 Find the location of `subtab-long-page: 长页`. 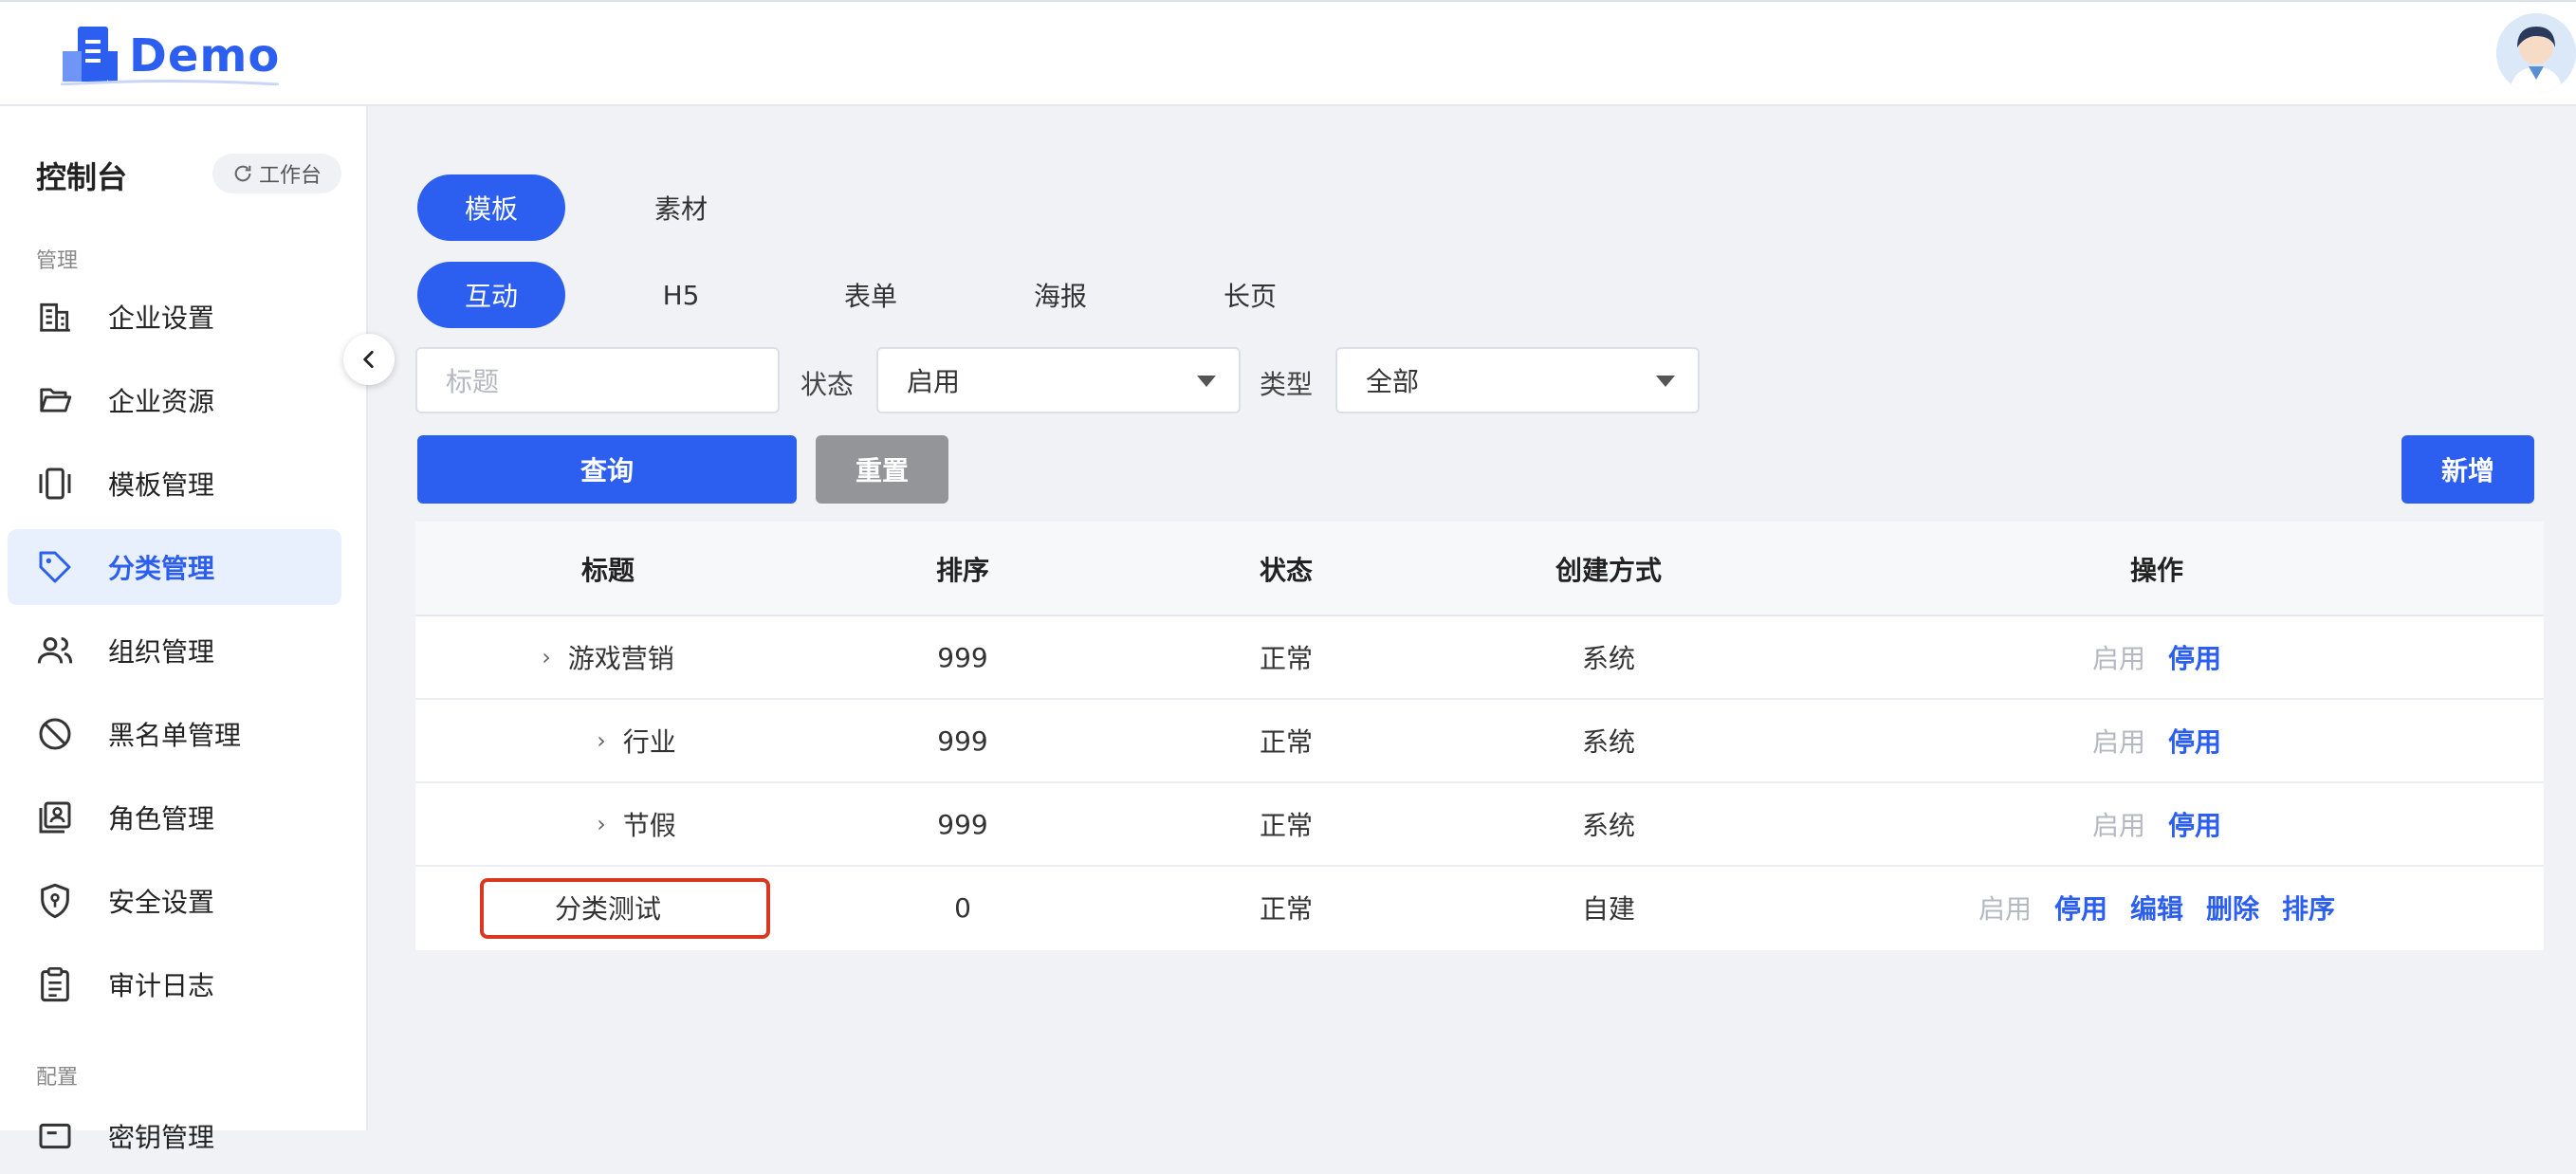

subtab-long-page: 长页 is located at coordinates (1250, 295).